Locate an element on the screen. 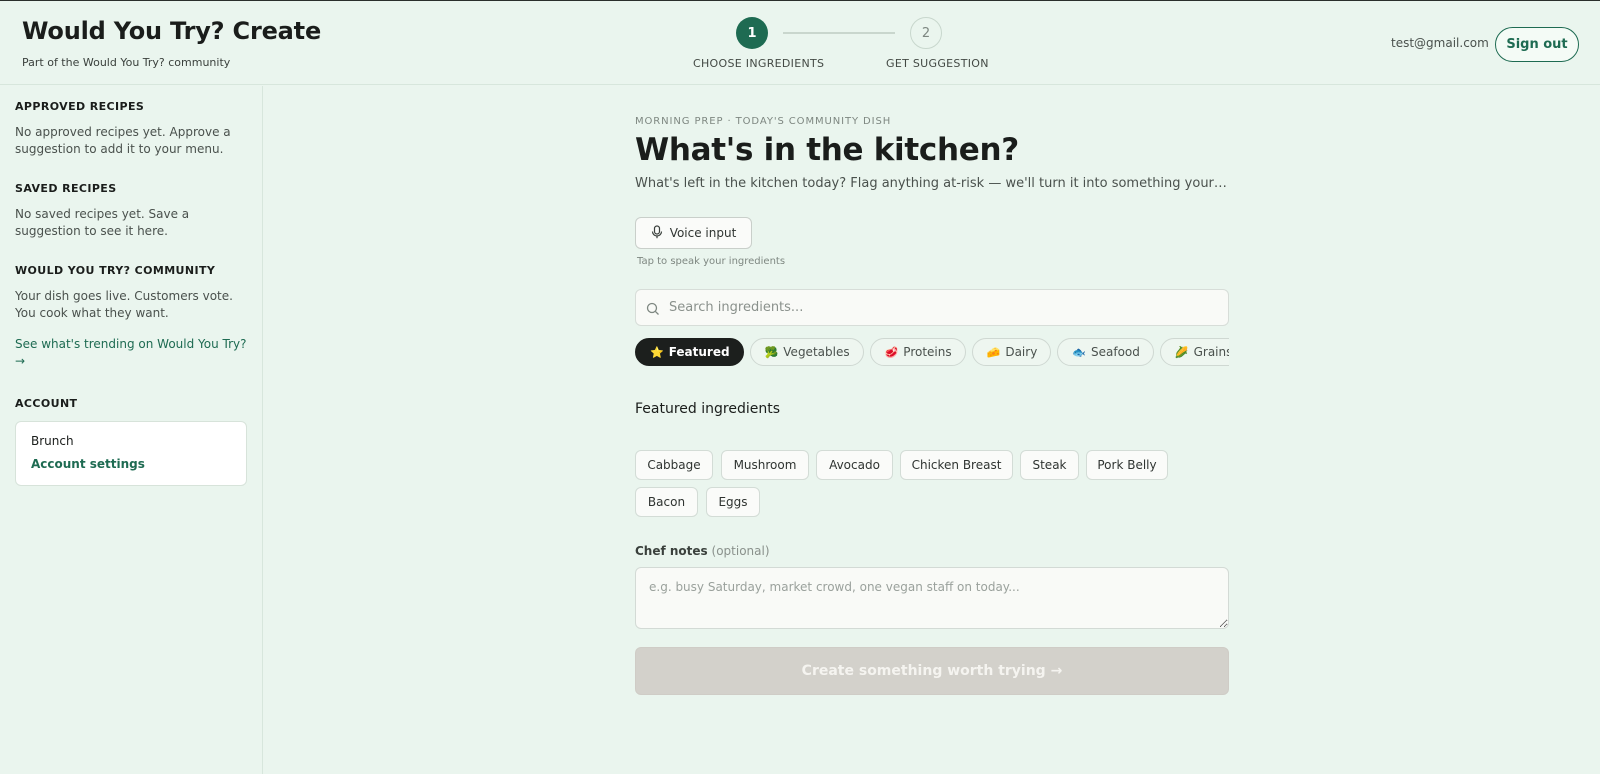 This screenshot has width=1600, height=774. ingredient-chip-pork-belly: Pork Belly is located at coordinates (1127, 465).